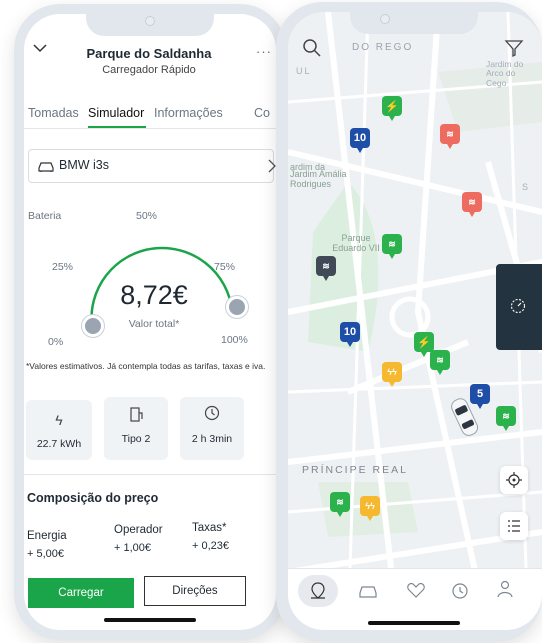 This screenshot has width=542, height=643. What do you see at coordinates (59, 444) in the screenshot?
I see `energy-stat-value: 22.7 kWh` at bounding box center [59, 444].